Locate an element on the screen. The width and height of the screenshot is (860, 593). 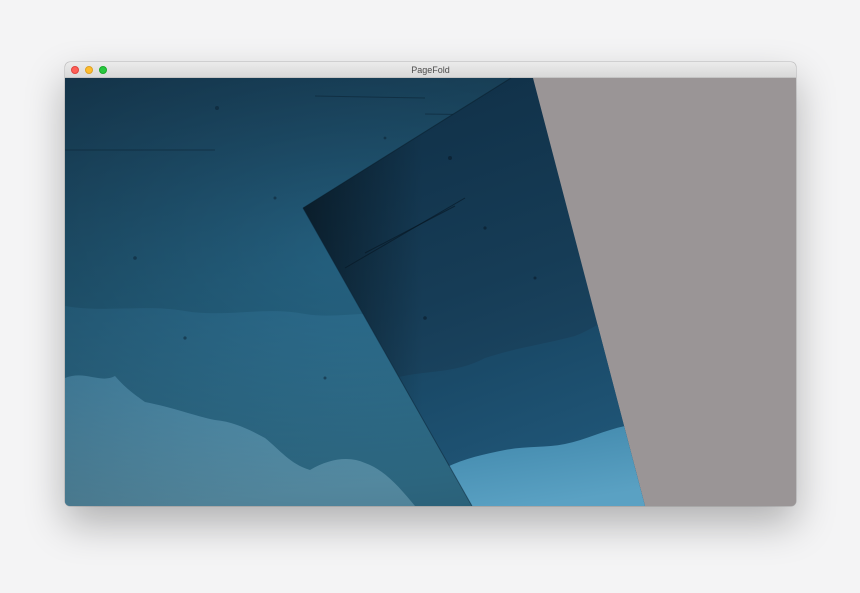
window-title: PageFold is located at coordinates (430, 70).